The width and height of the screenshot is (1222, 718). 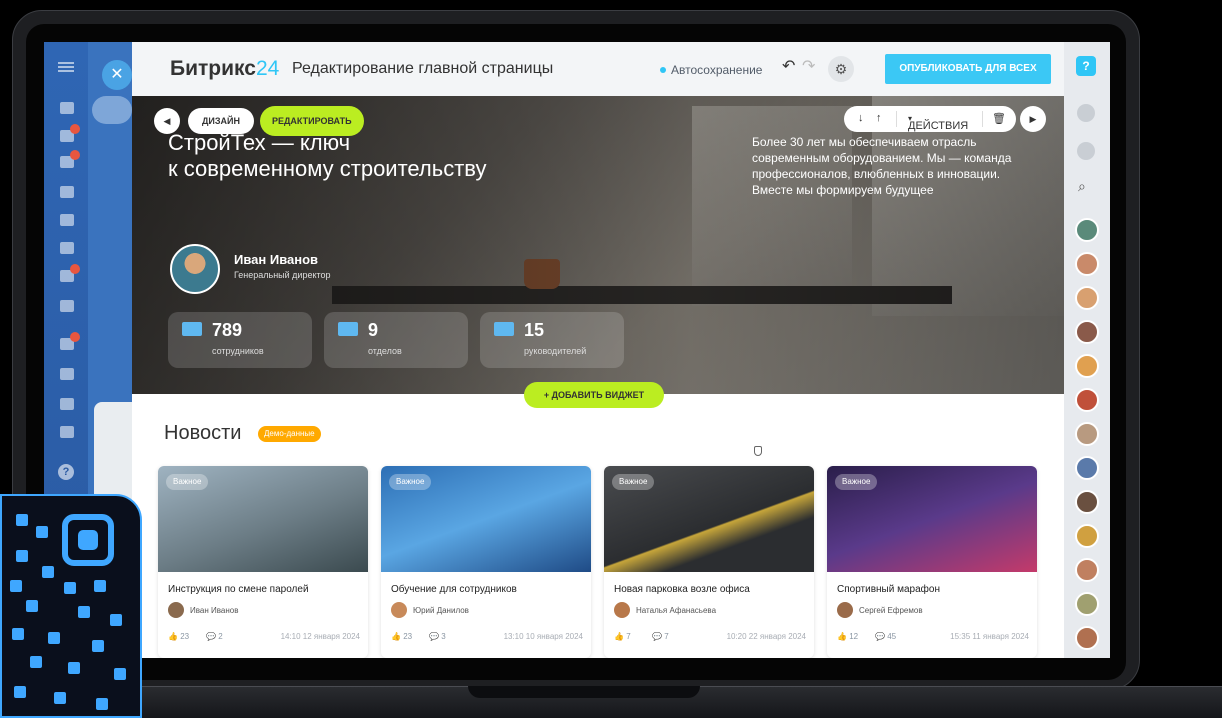 What do you see at coordinates (682, 589) in the screenshot?
I see `news-title-text: Новая парковка возле офиса` at bounding box center [682, 589].